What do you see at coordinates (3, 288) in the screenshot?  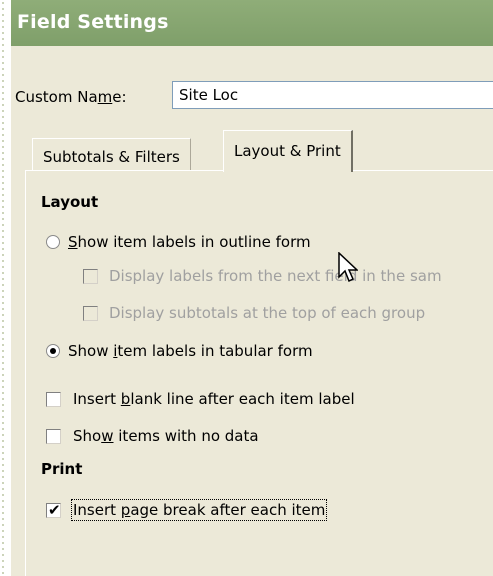 I see `background-pattern` at bounding box center [3, 288].